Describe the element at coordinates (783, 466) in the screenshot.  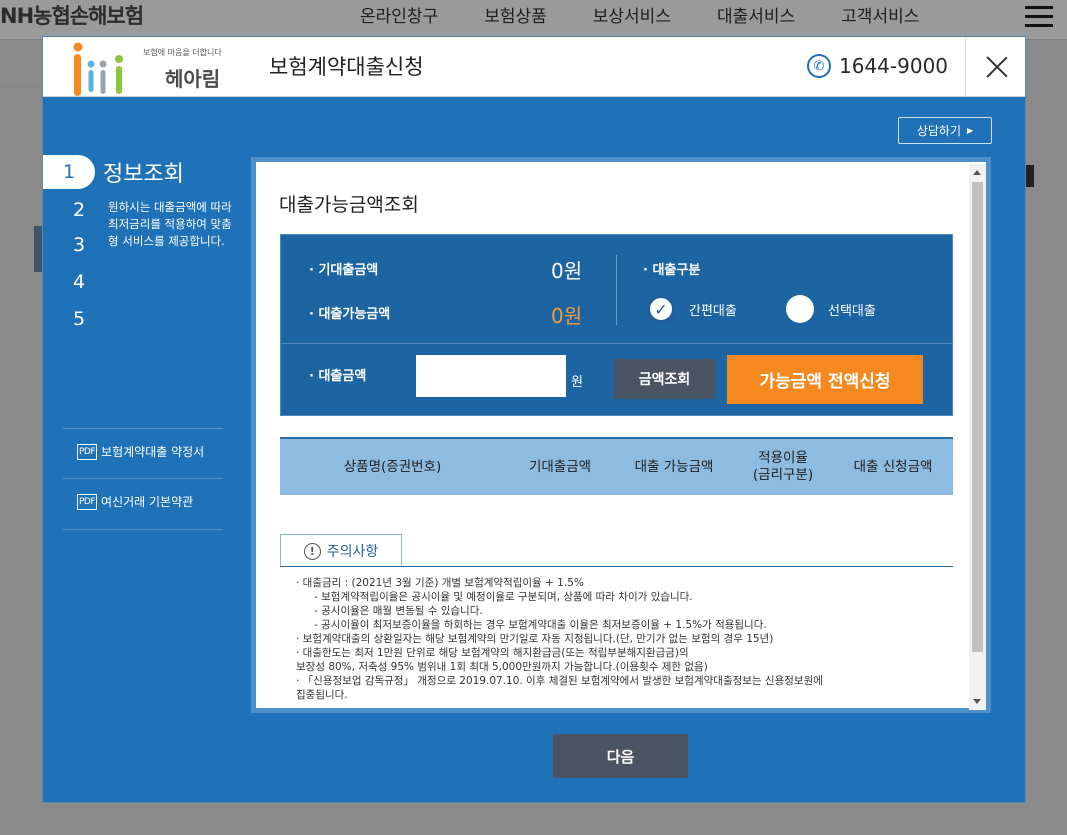
I see `column-header: 적용이율 (금리구분)` at that location.